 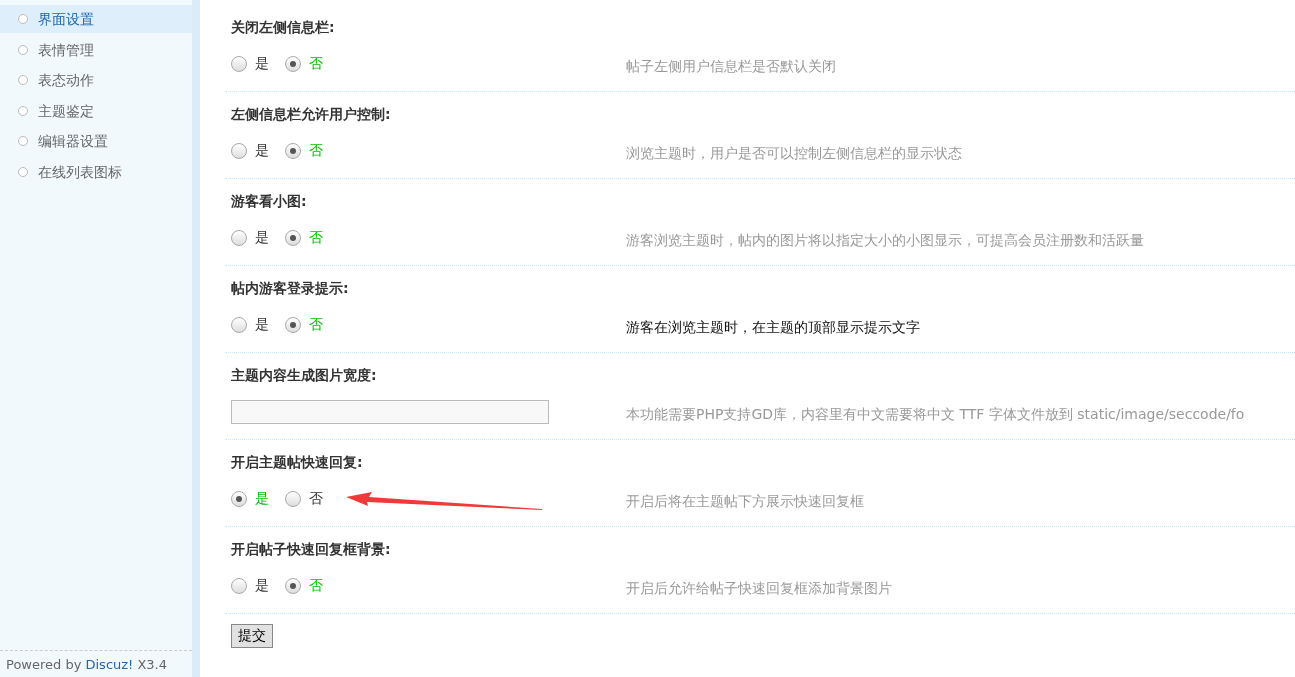 What do you see at coordinates (297, 462) in the screenshot?
I see `setting-label: 开启主题帖快速回复:` at bounding box center [297, 462].